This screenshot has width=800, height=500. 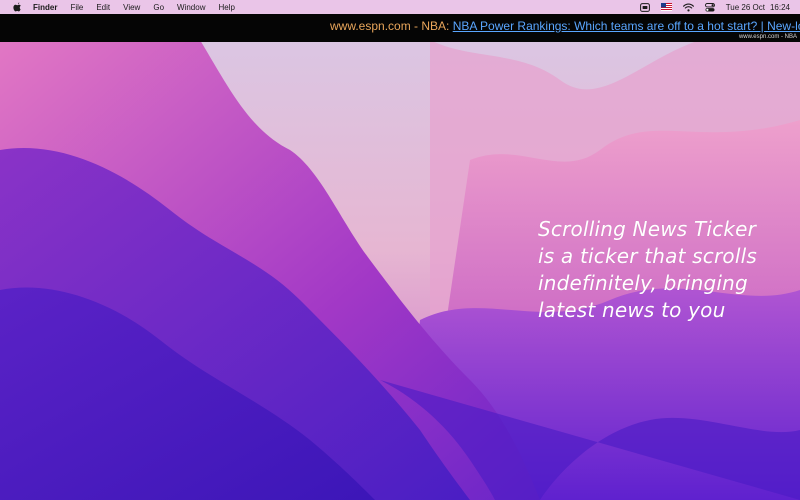 What do you see at coordinates (767, 37) in the screenshot?
I see `ticker-feed-caption: www.espn.com - NBA` at bounding box center [767, 37].